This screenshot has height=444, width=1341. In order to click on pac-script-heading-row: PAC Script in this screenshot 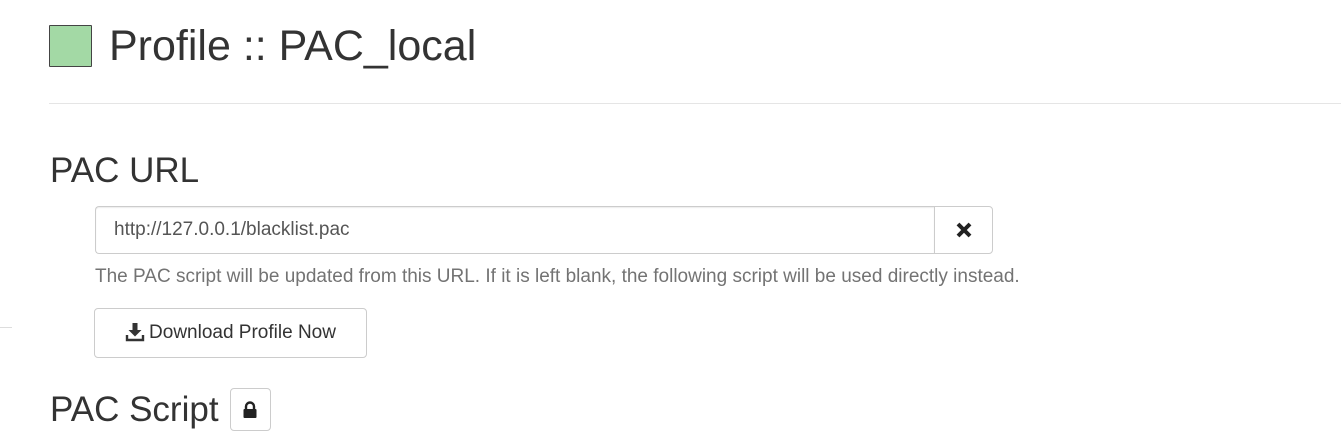, I will do `click(160, 409)`.